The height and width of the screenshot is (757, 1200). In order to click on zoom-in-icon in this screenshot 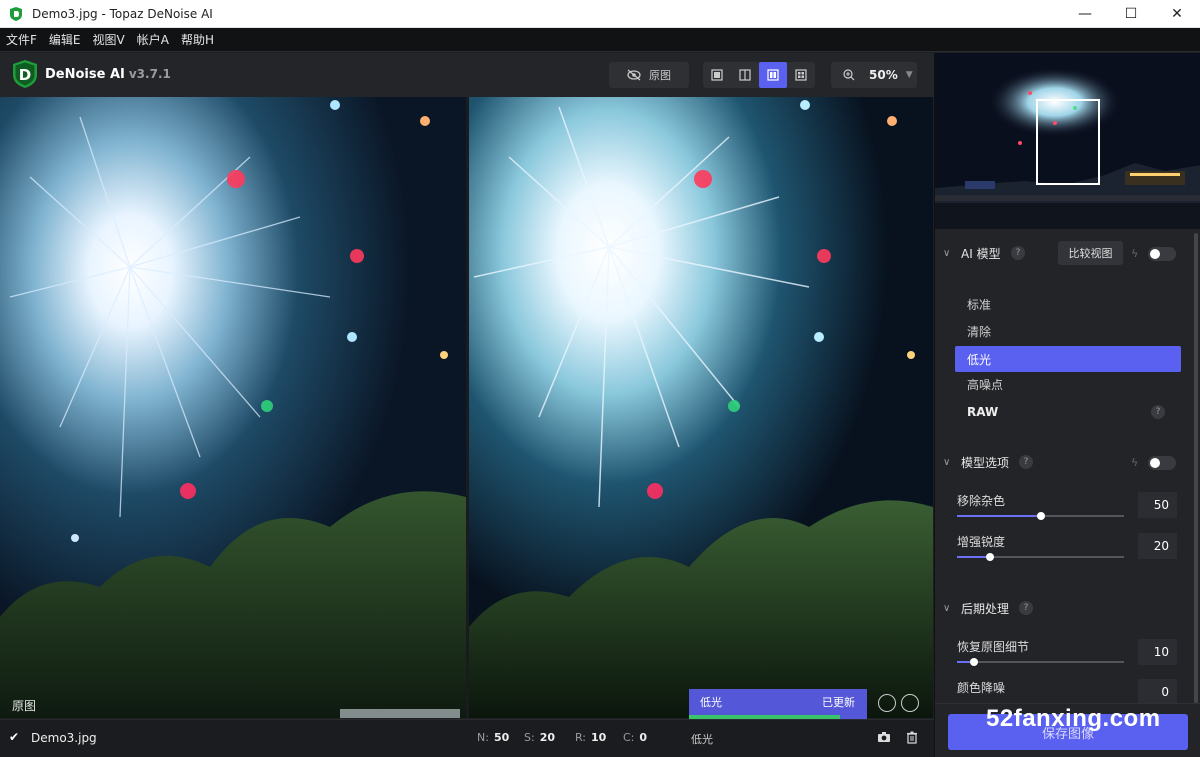, I will do `click(849, 75)`.